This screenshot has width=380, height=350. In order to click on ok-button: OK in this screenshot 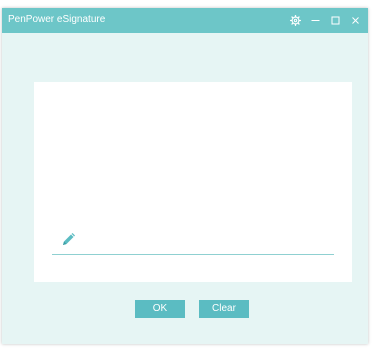, I will do `click(160, 309)`.